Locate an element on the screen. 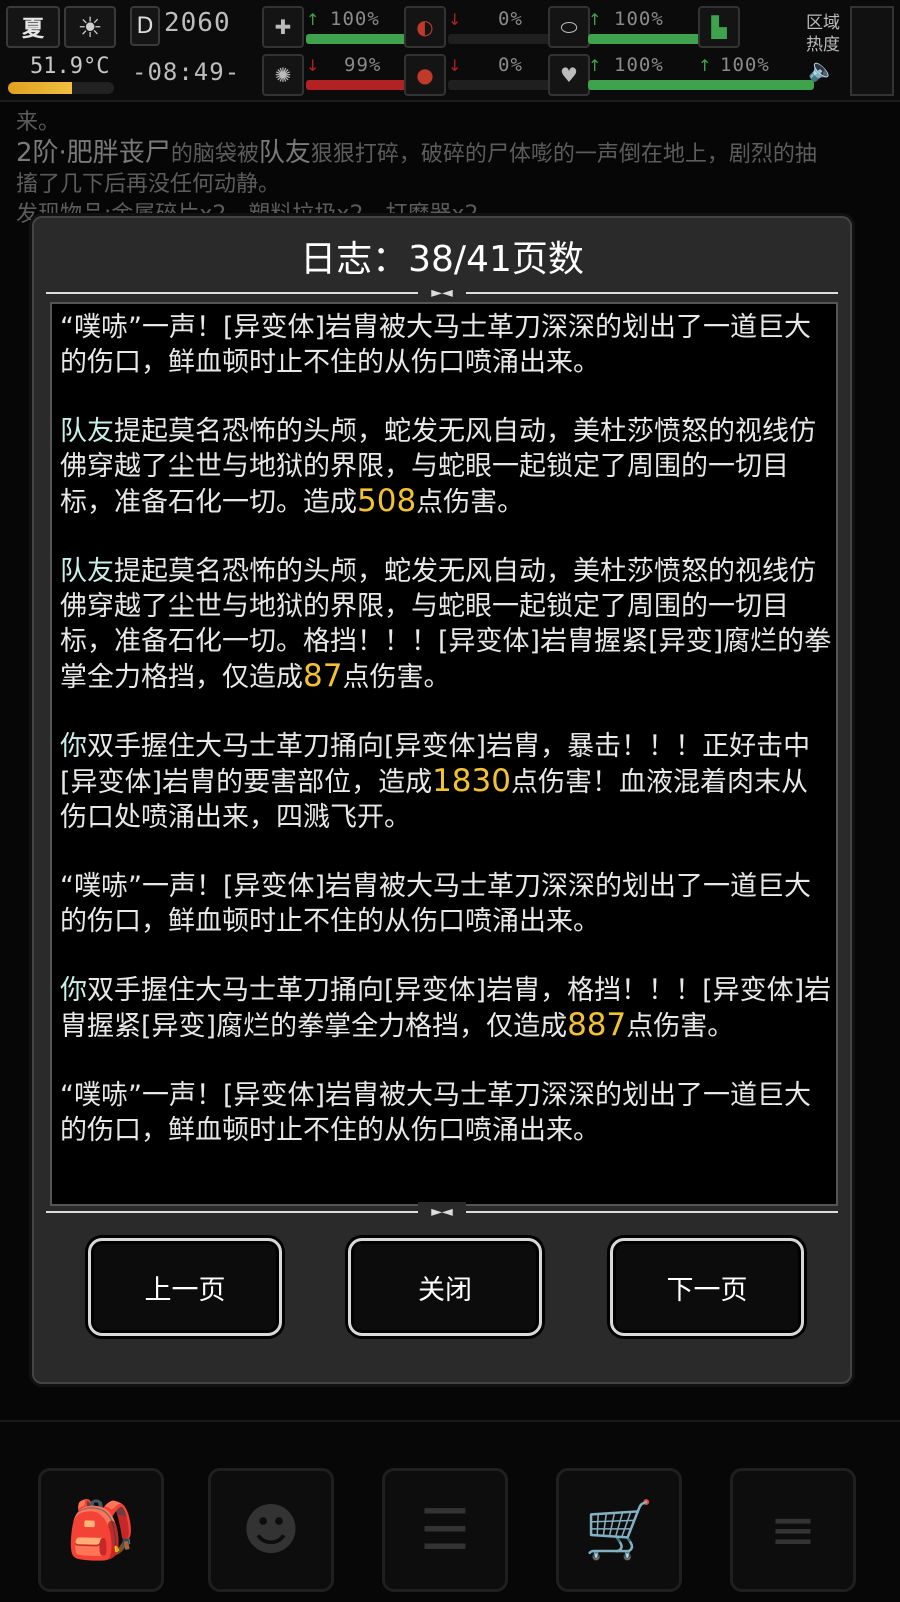 The width and height of the screenshot is (900, 1602). season-label: 夏 is located at coordinates (32, 29).